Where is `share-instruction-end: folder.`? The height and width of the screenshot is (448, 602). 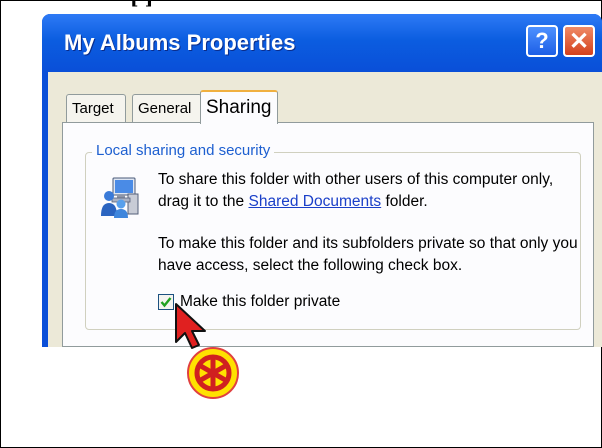 share-instruction-end: folder. is located at coordinates (404, 201).